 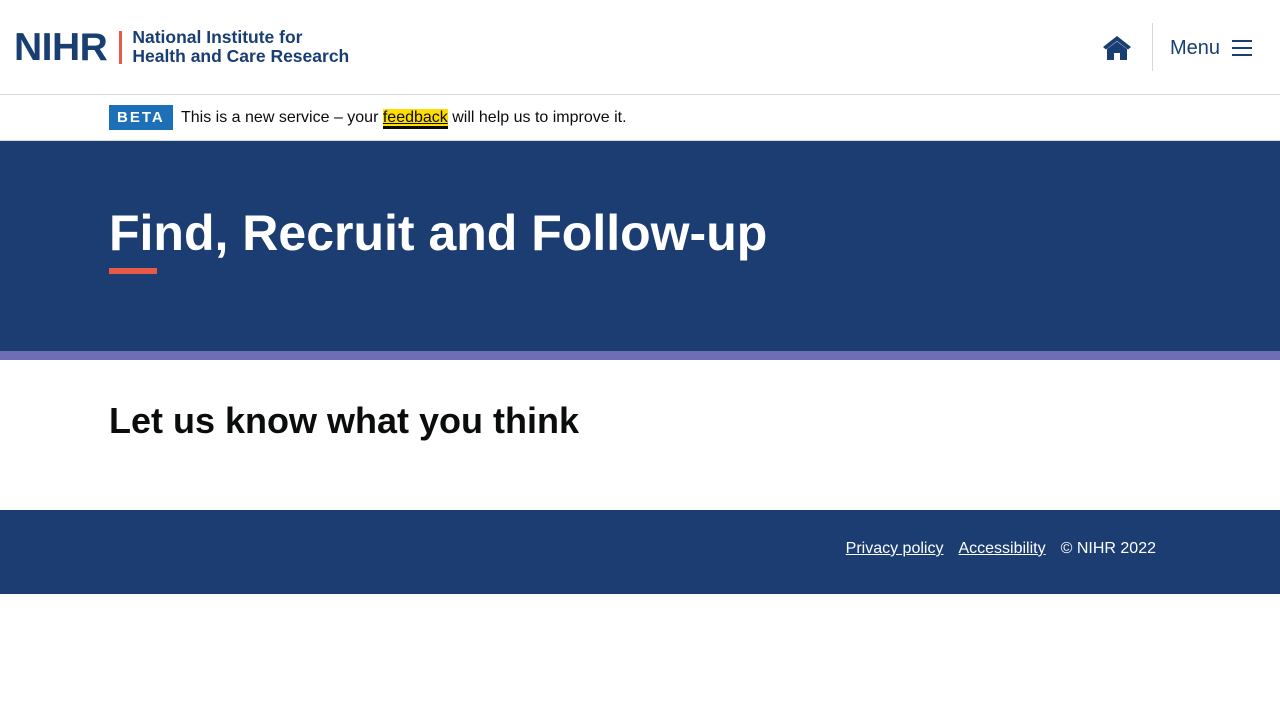 What do you see at coordinates (1242, 48) in the screenshot?
I see `hamburger-icon` at bounding box center [1242, 48].